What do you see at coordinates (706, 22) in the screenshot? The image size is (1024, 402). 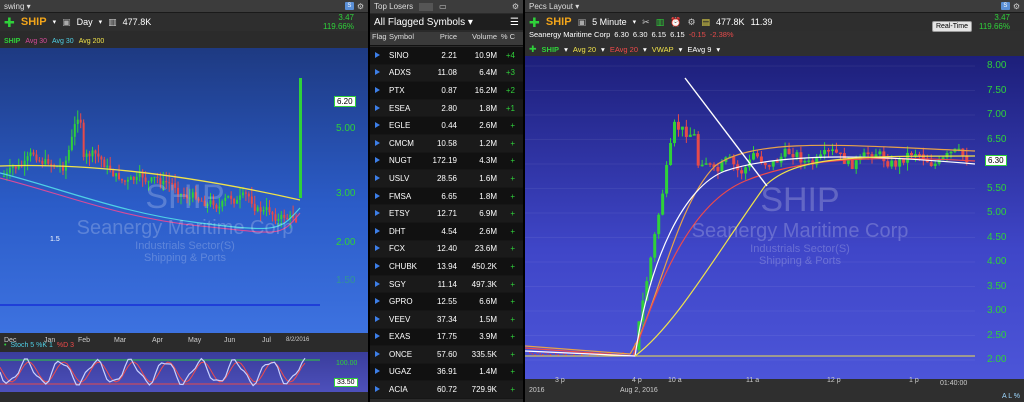 I see `note-icon: ▤` at bounding box center [706, 22].